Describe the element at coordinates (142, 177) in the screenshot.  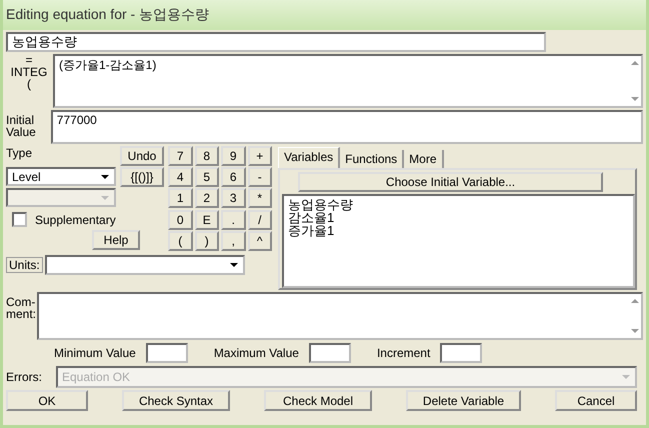
I see `brackets-button: {[()]}` at that location.